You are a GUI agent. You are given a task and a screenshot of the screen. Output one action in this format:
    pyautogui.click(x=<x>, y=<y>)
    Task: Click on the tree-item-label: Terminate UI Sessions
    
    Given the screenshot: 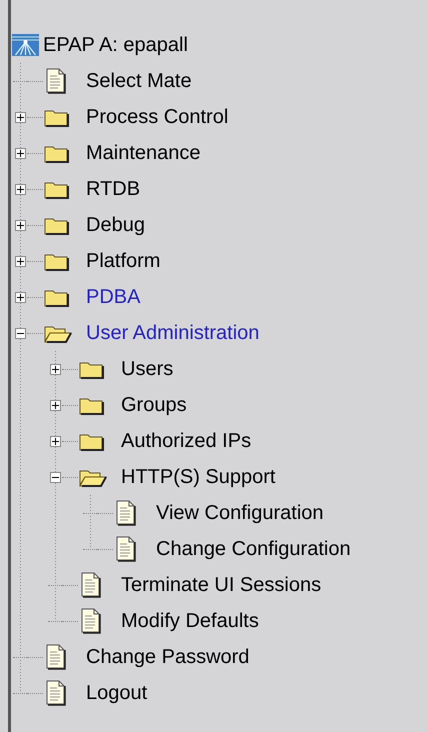 What is the action you would take?
    pyautogui.click(x=221, y=585)
    